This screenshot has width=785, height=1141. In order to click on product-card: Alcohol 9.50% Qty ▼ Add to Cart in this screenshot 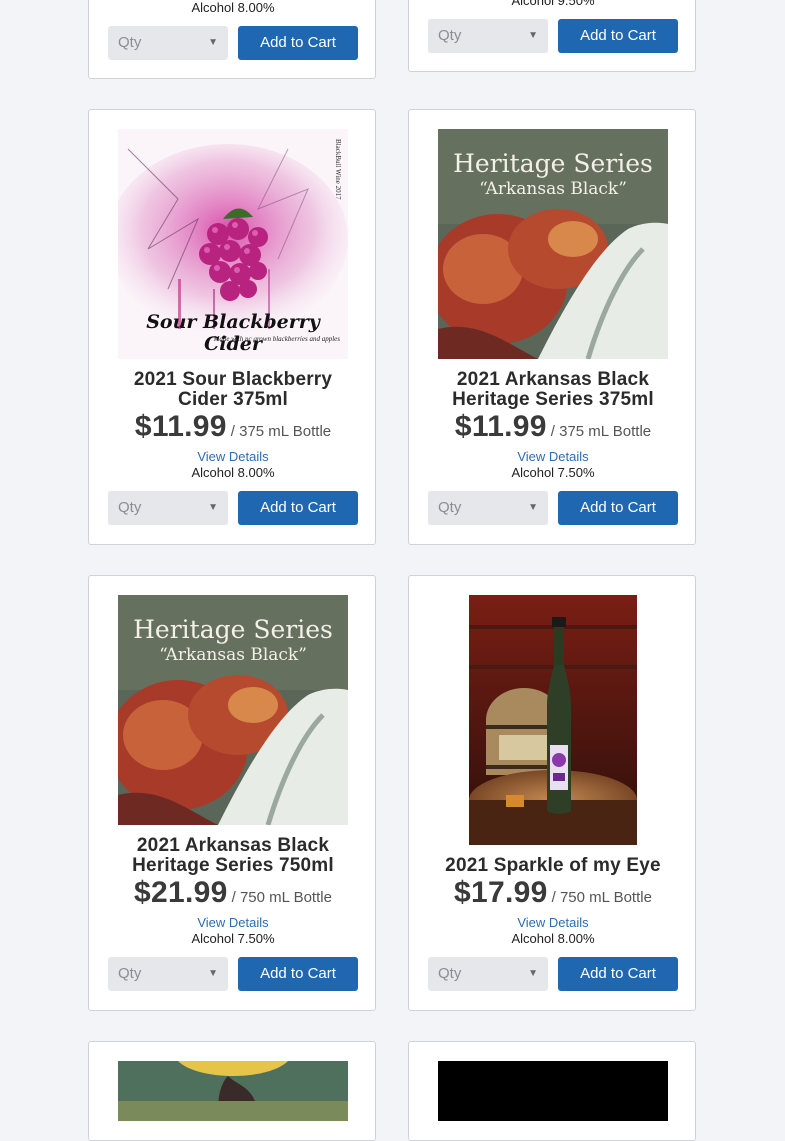, I will do `click(552, 36)`.